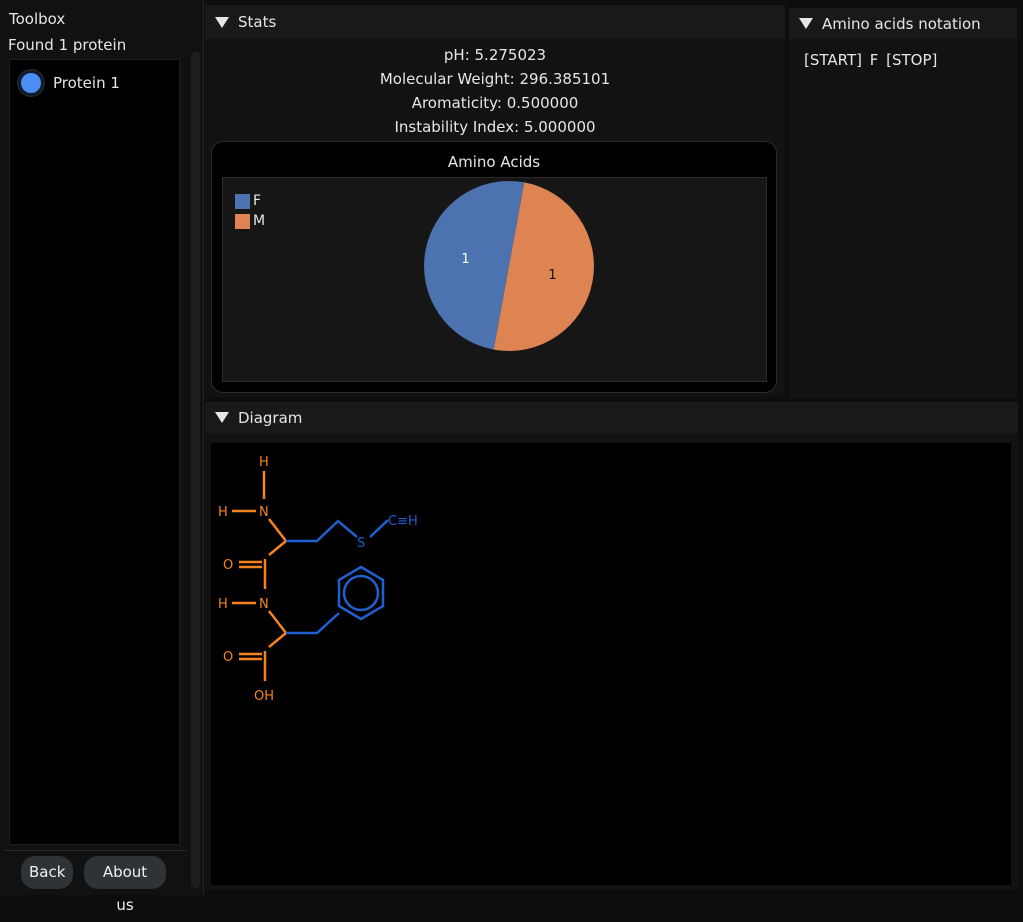 This screenshot has width=1023, height=922. I want to click on protein-color-dot-icon, so click(31, 83).